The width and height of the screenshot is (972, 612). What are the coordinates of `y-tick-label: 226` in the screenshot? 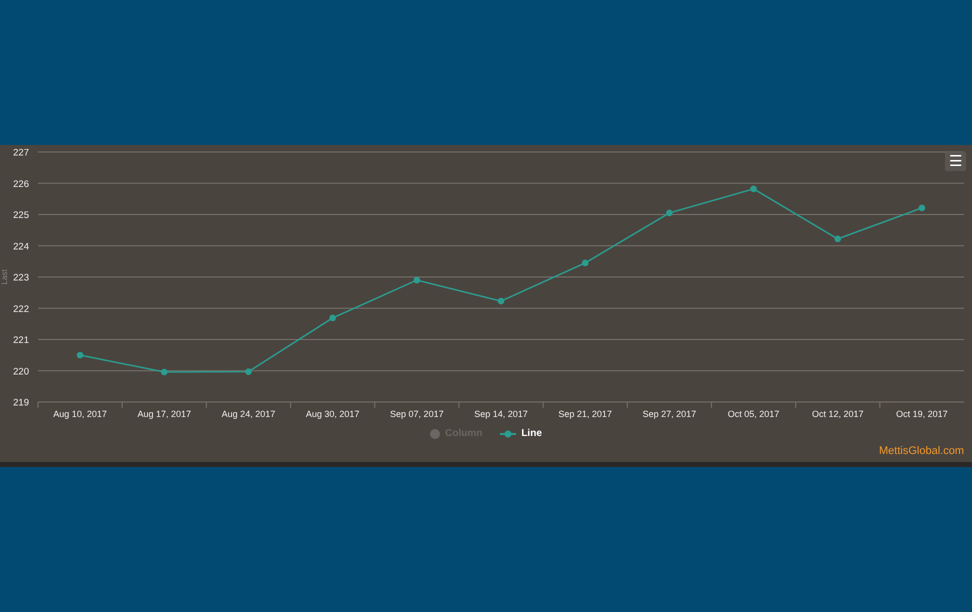 It's located at (21, 184).